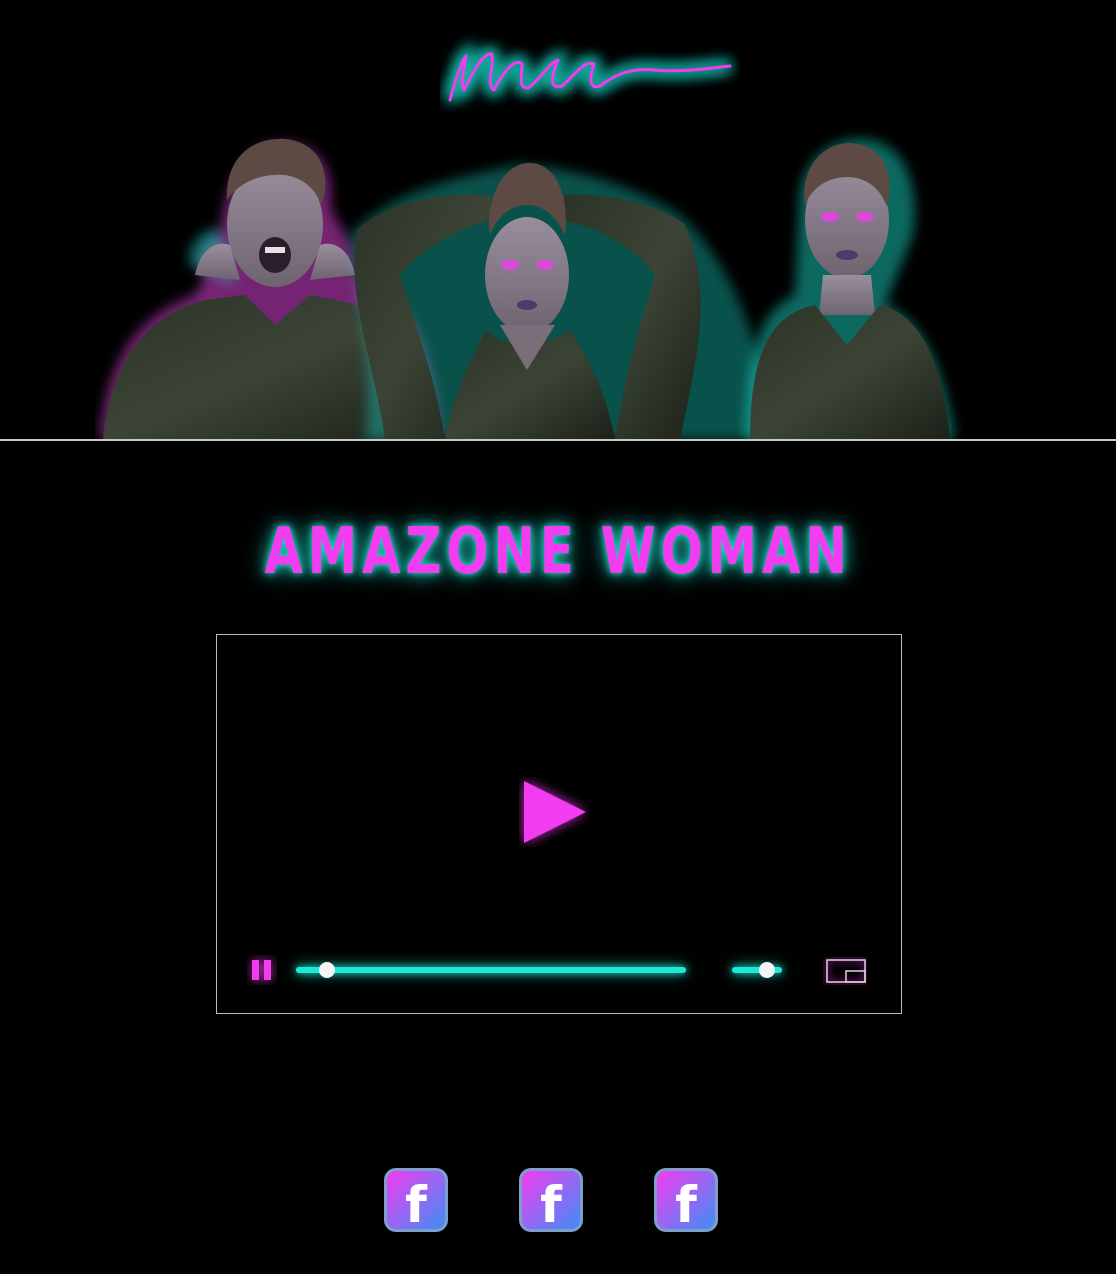  I want to click on progress-bar, so click(491, 970).